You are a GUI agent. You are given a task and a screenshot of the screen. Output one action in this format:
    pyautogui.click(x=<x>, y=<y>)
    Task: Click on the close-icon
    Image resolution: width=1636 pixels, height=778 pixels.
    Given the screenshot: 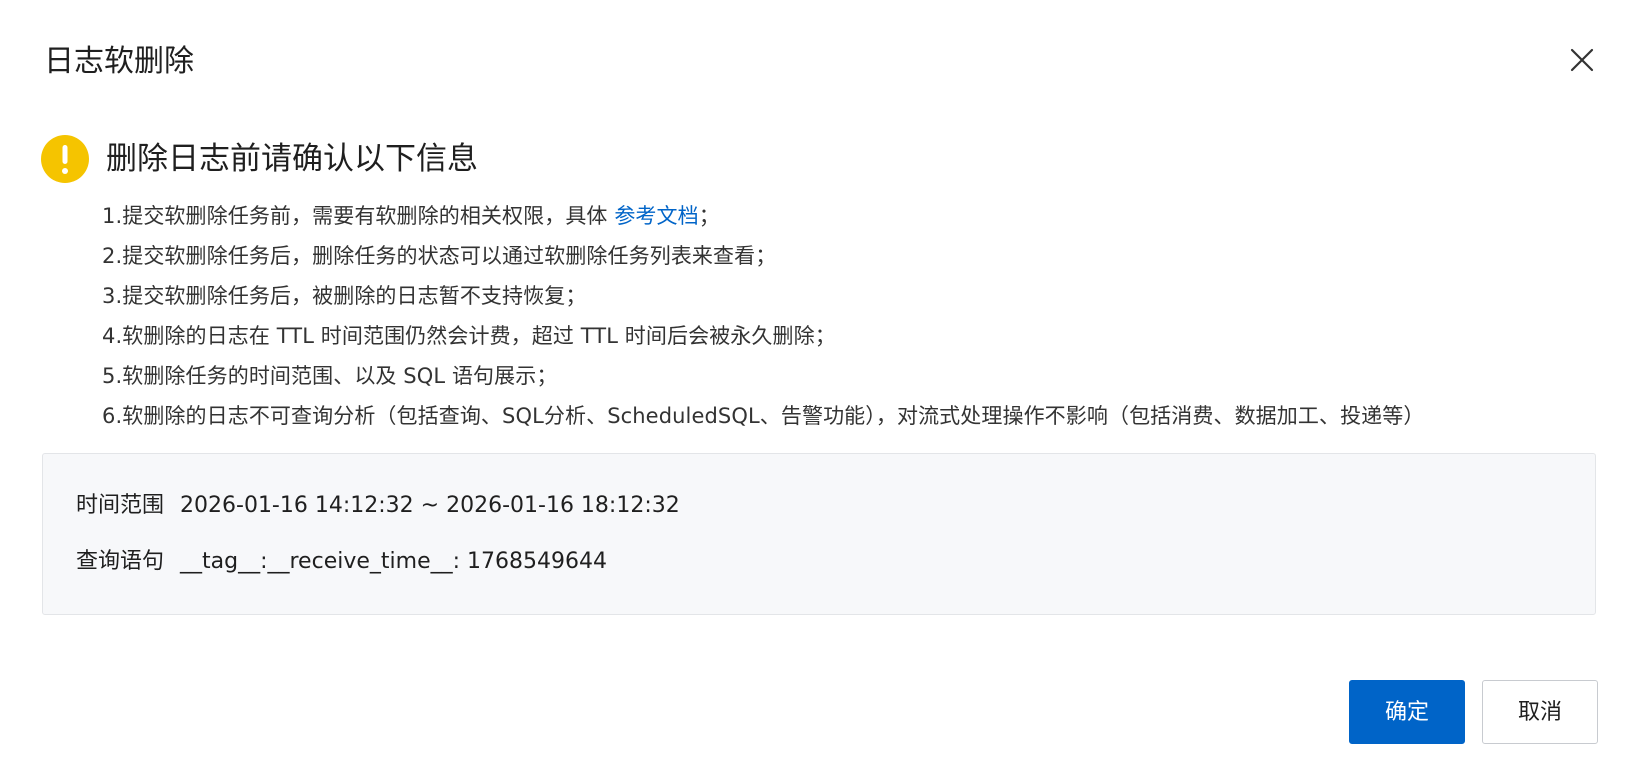 What is the action you would take?
    pyautogui.click(x=1582, y=60)
    